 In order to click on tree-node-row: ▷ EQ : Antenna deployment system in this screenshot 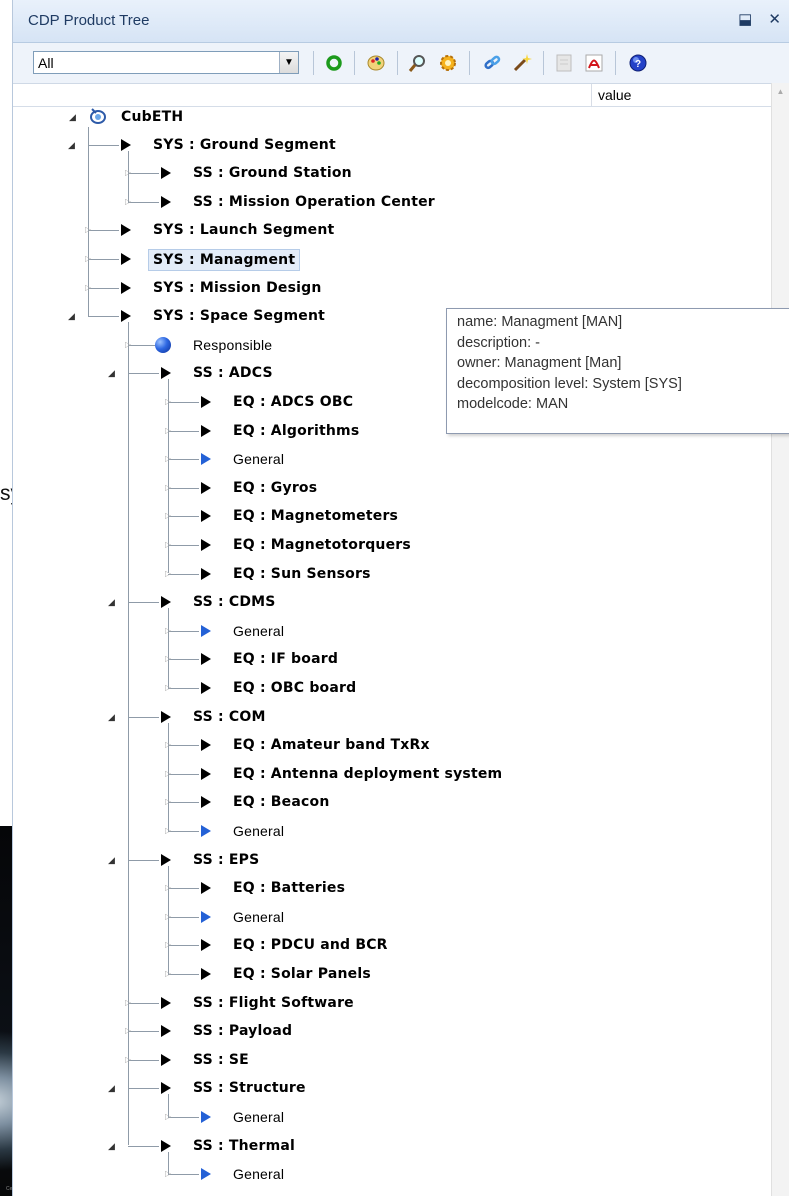, I will do `click(383, 774)`.